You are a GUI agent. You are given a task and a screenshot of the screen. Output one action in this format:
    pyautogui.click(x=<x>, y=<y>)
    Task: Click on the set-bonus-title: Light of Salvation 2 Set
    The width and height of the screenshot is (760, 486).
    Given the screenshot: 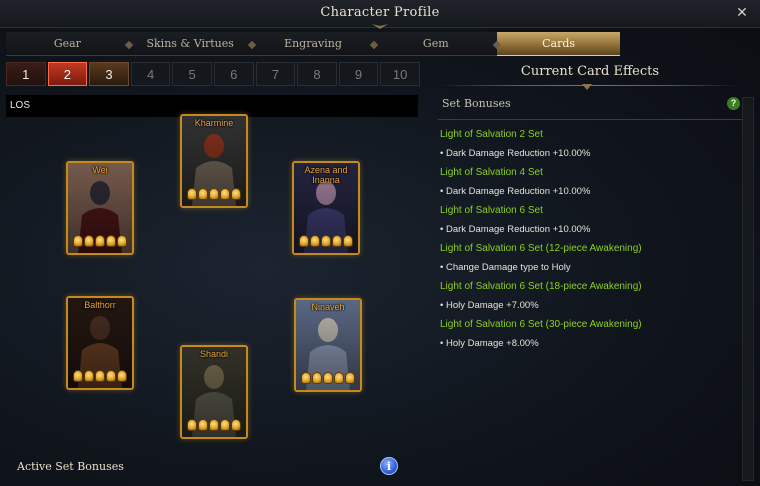 What is the action you would take?
    pyautogui.click(x=491, y=134)
    